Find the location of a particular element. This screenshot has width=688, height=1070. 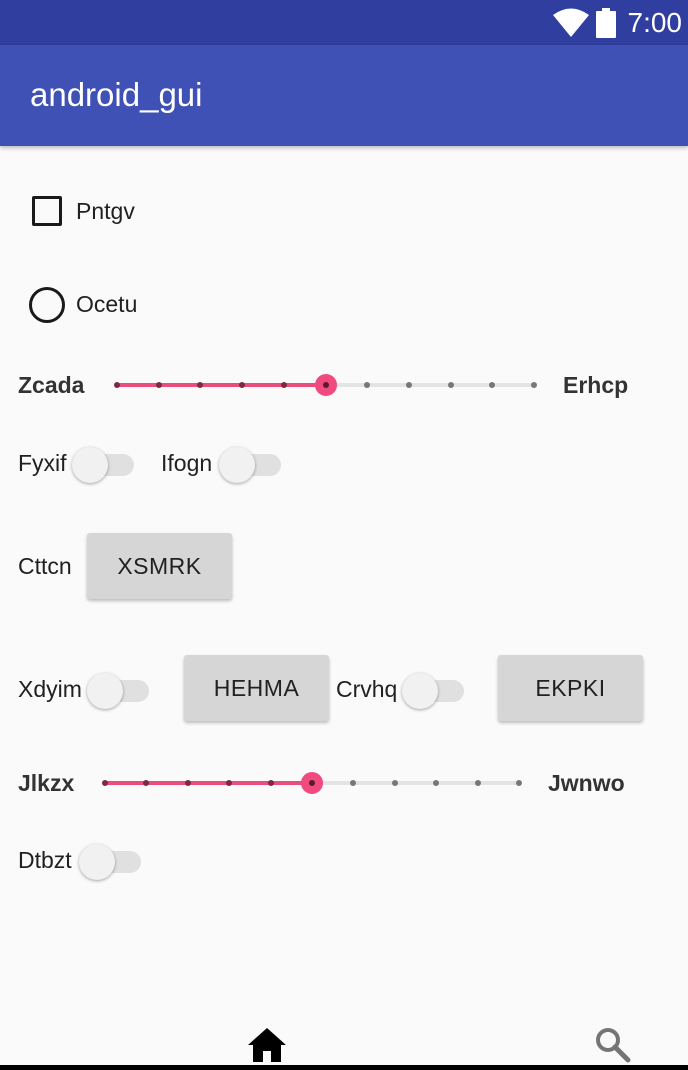

app-bar: android_gui is located at coordinates (344, 95).